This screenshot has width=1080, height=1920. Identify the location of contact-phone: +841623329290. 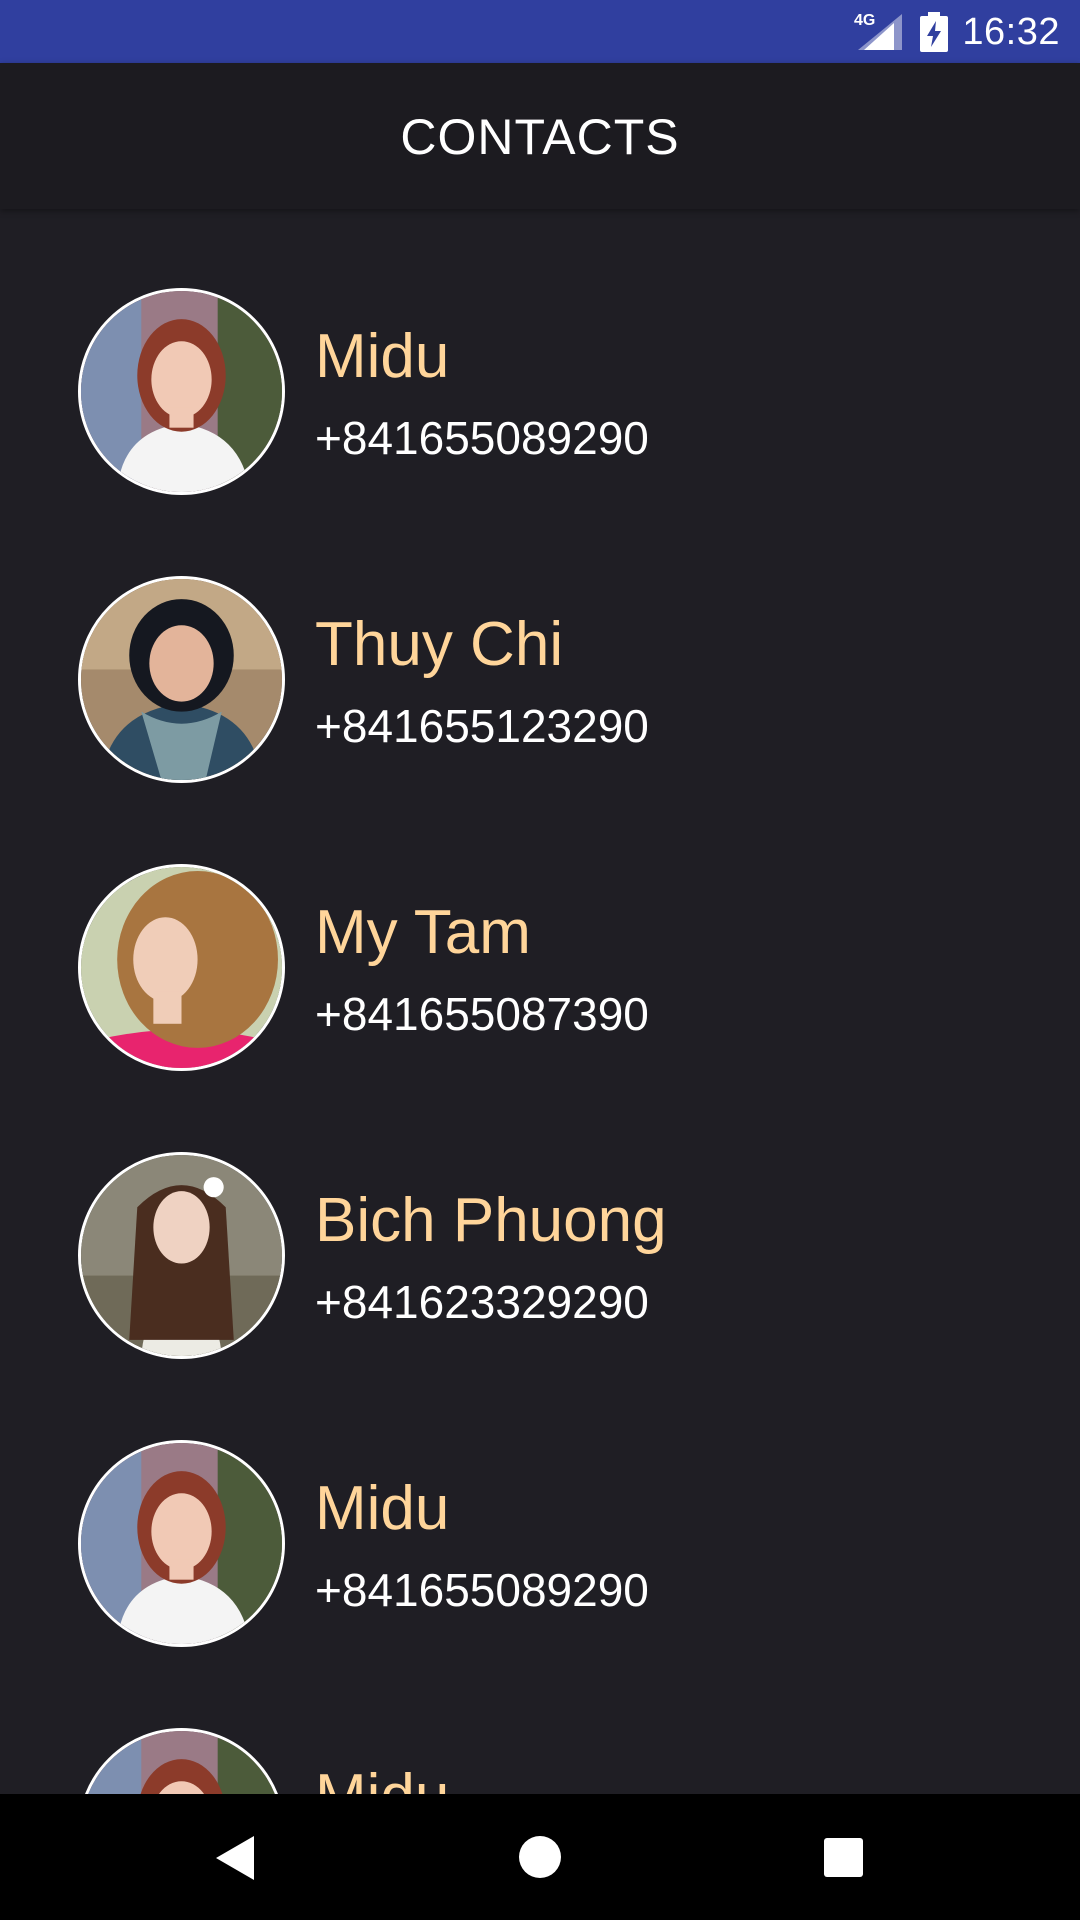
(482, 1302).